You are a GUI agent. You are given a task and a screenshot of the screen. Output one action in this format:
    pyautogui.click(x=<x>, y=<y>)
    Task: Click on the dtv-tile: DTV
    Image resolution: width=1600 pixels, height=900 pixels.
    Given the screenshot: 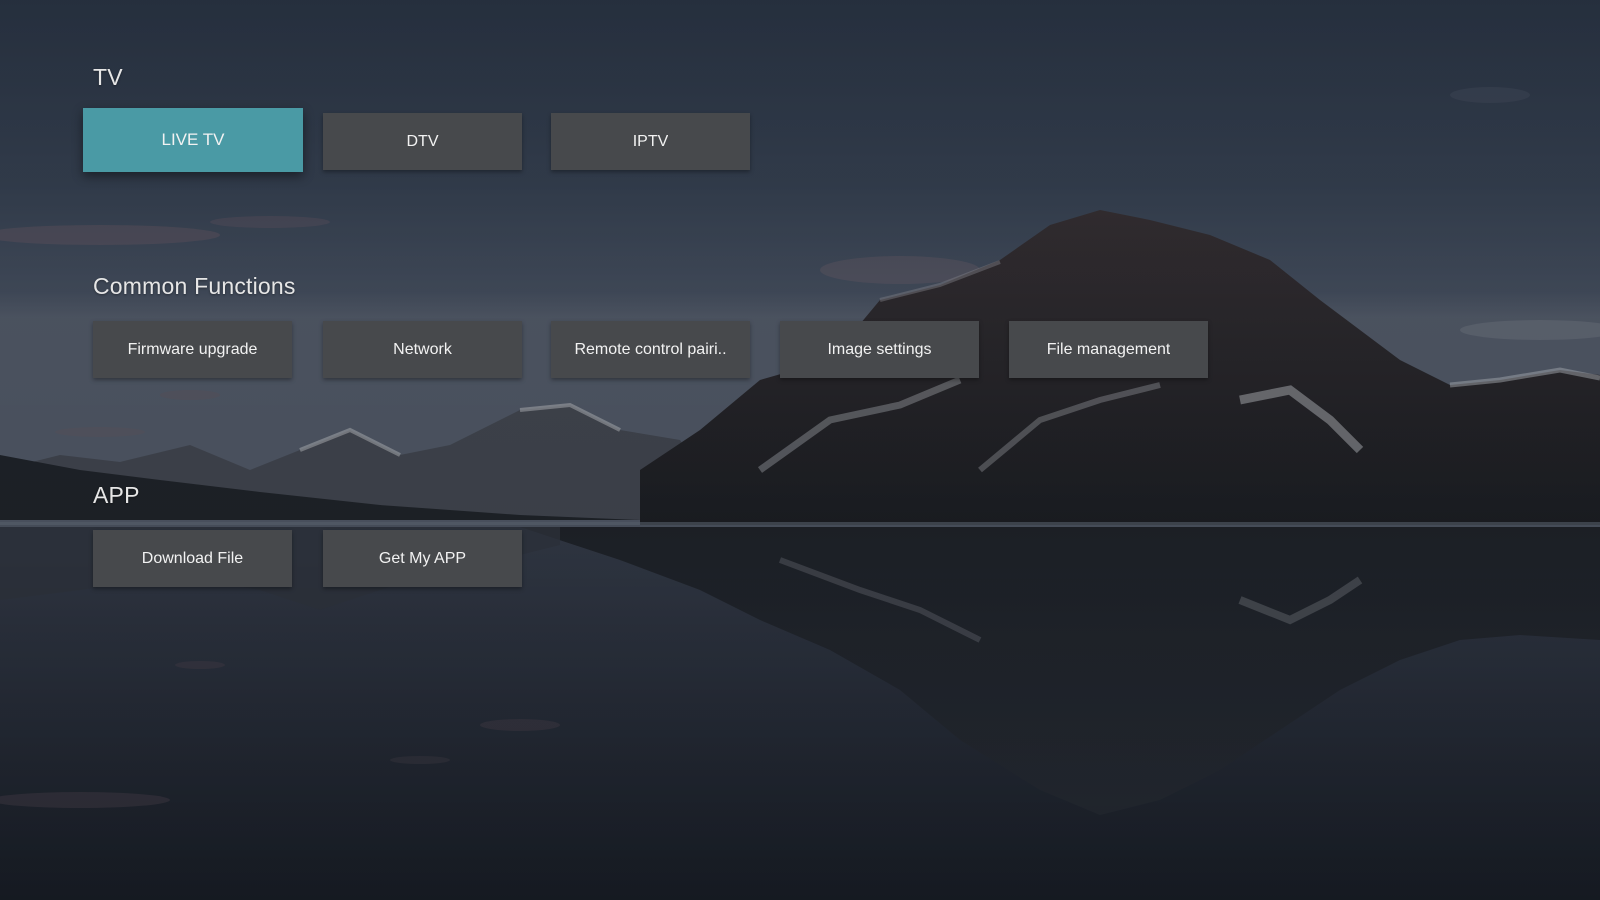 What is the action you would take?
    pyautogui.click(x=422, y=141)
    